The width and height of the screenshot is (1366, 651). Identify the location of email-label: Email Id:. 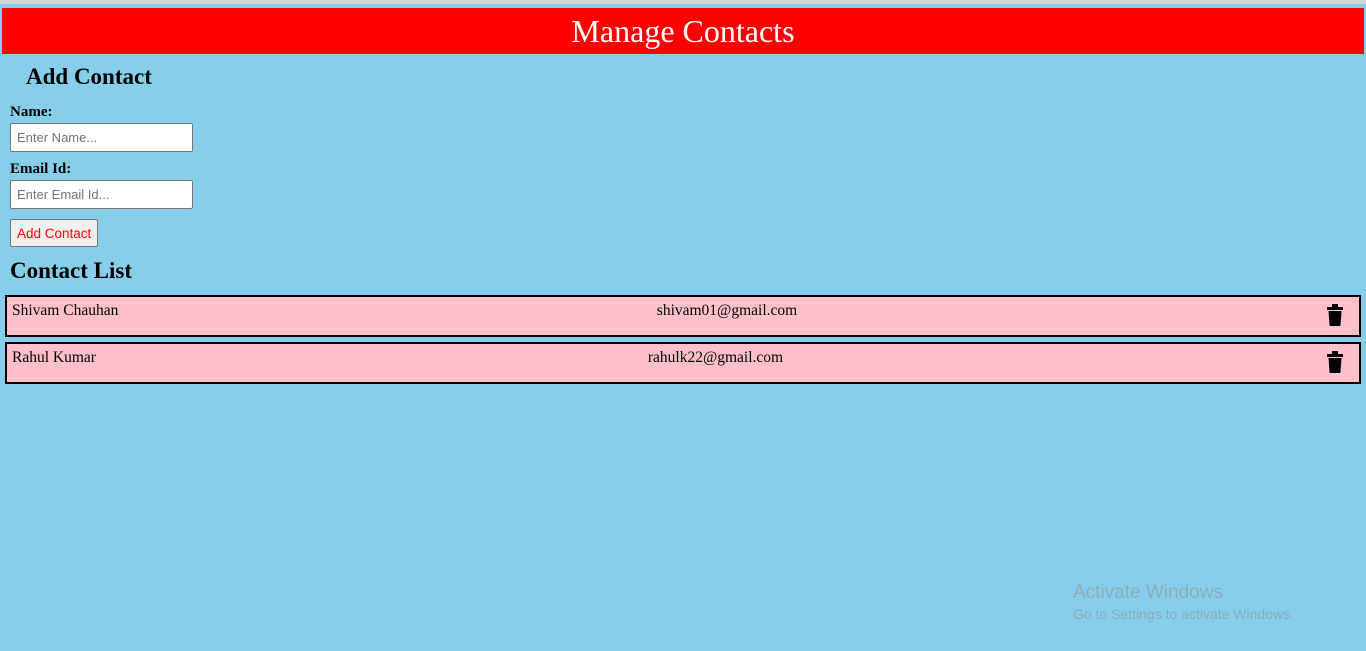
(41, 169).